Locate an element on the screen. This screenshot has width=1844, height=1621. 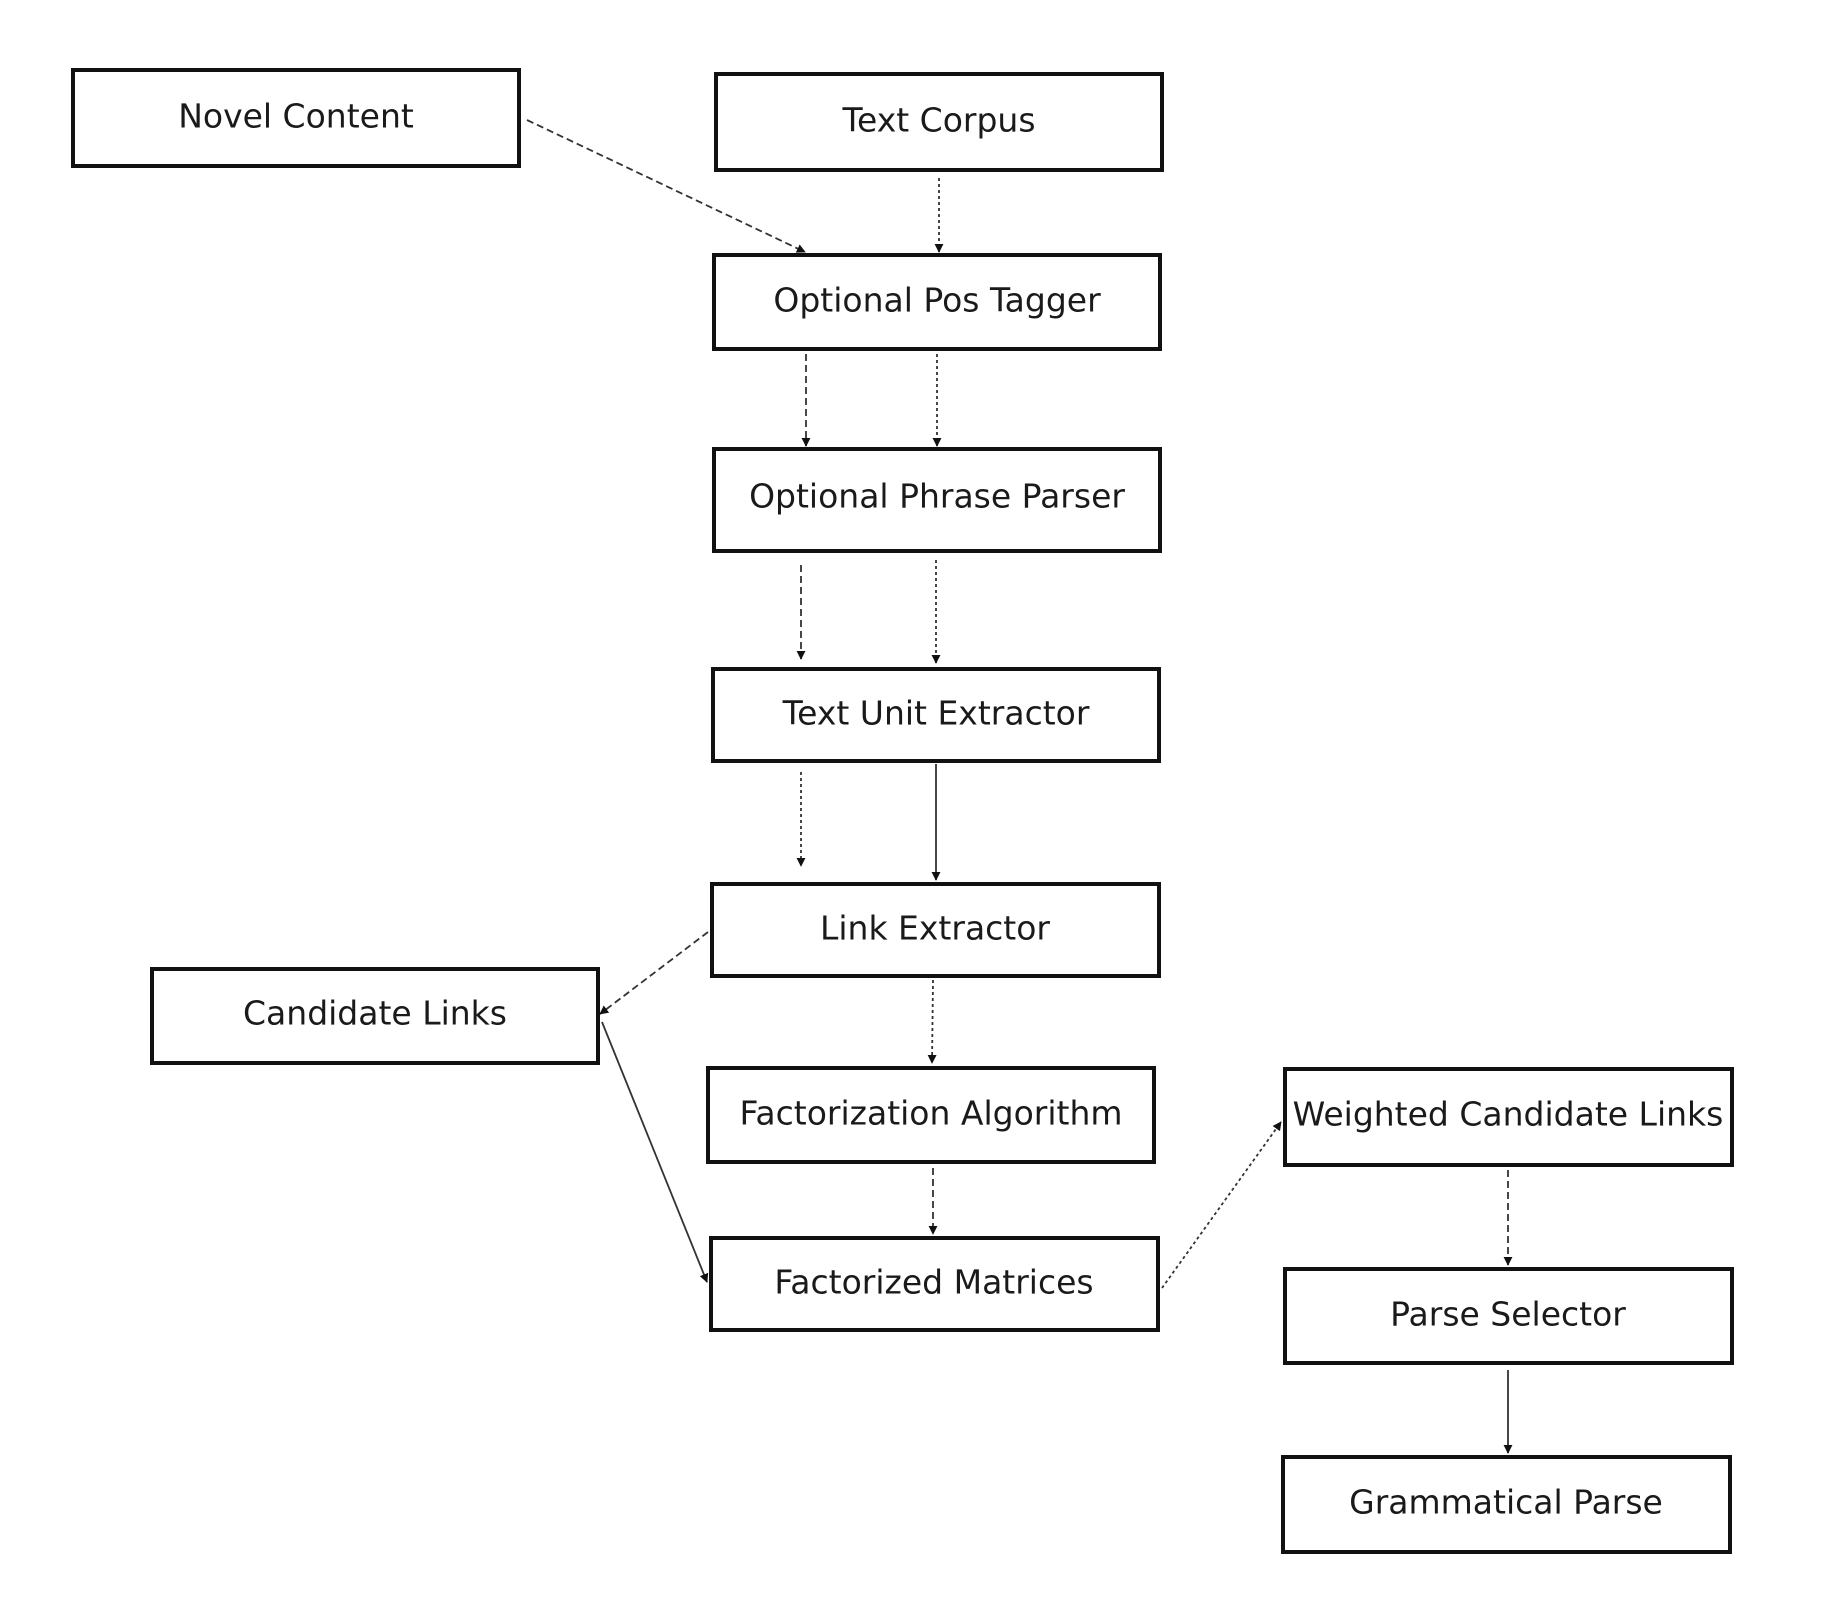
node-label: Optional Phrase Parser is located at coordinates (937, 496).